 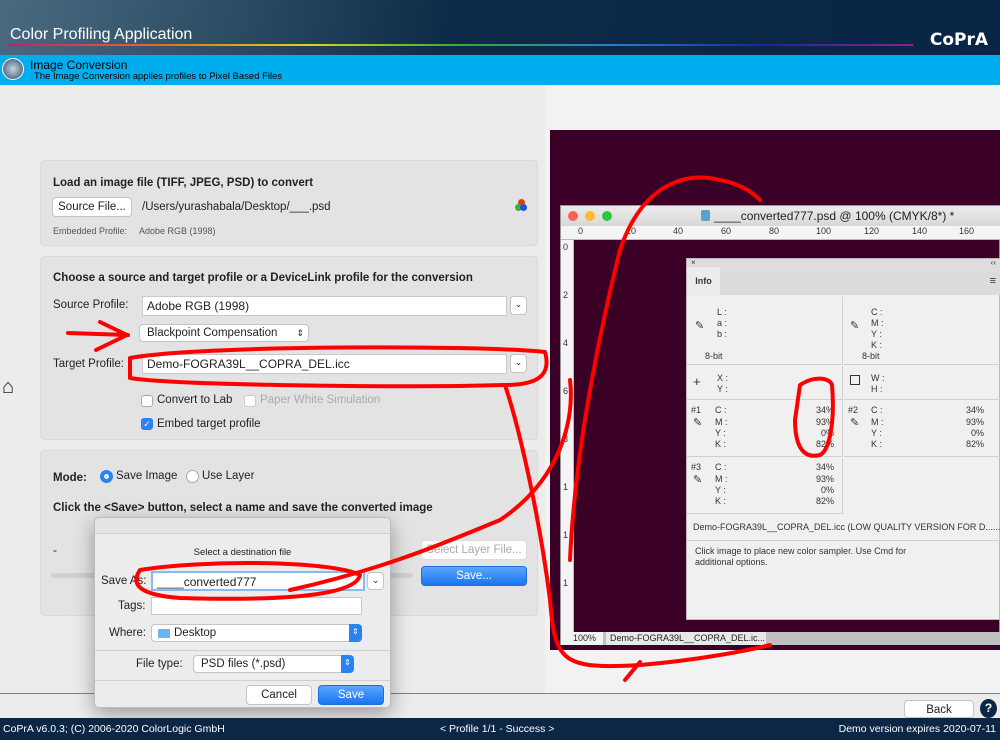 What do you see at coordinates (590, 216) in the screenshot?
I see `minimize-window-button` at bounding box center [590, 216].